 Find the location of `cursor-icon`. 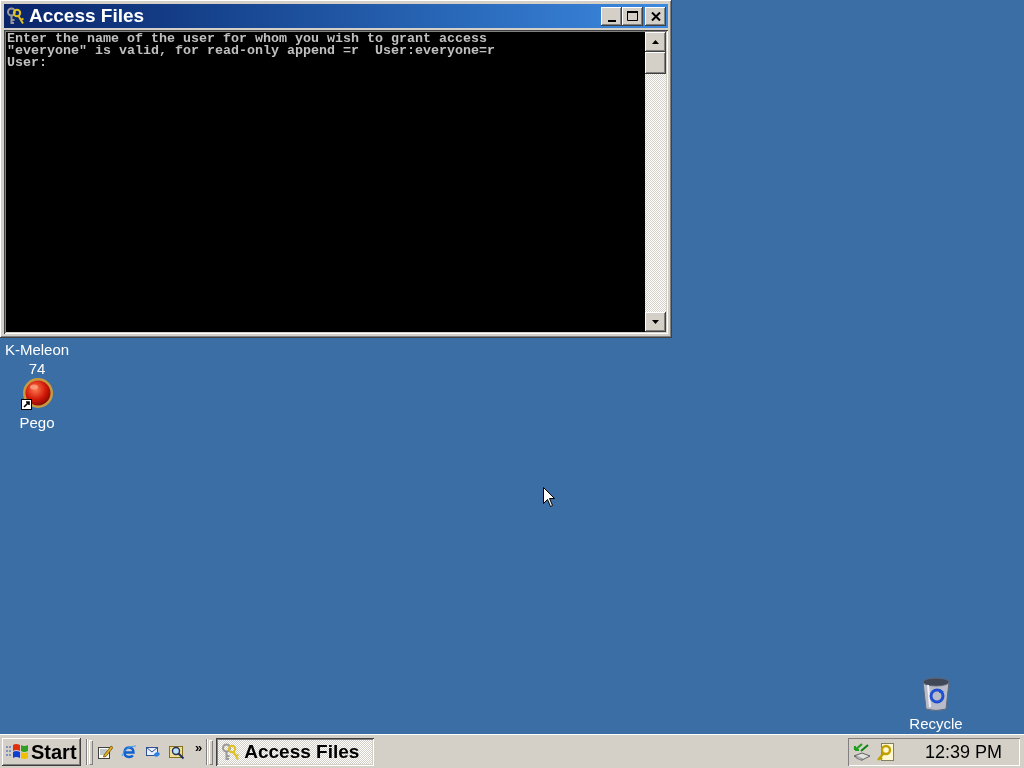

cursor-icon is located at coordinates (549, 497).